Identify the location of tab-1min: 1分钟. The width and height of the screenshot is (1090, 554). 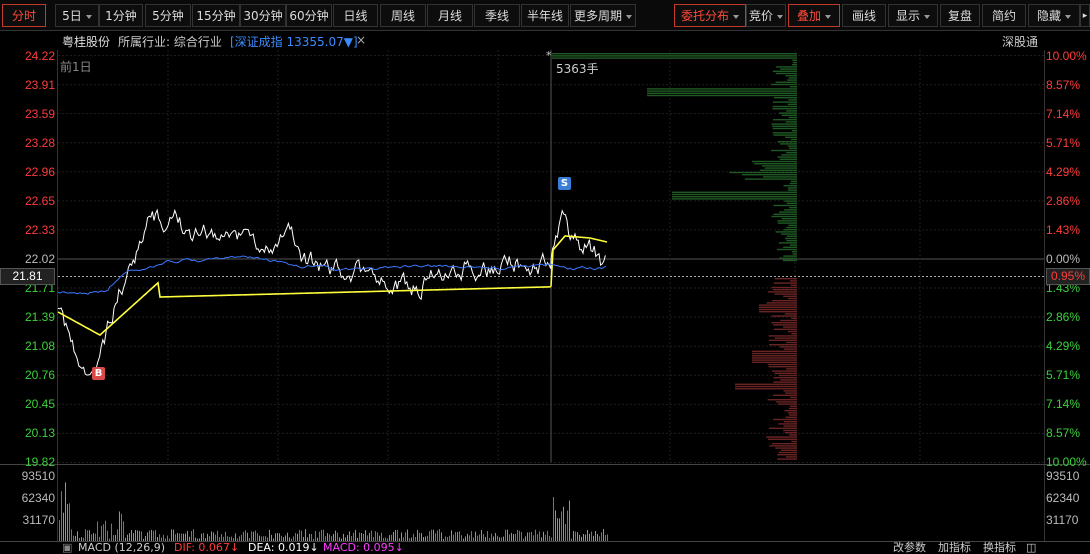
(121, 15).